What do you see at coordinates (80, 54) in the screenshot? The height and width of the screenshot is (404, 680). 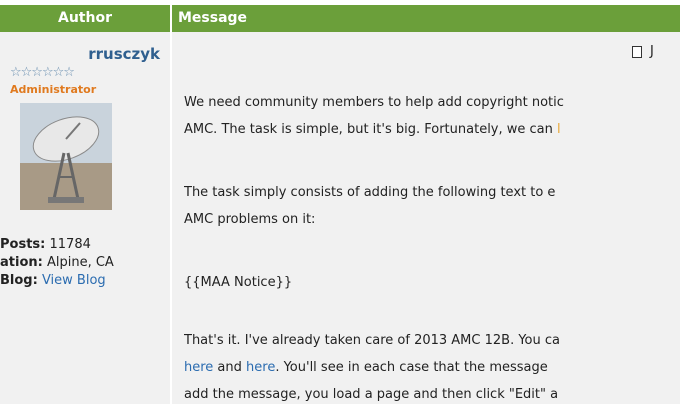 I see `author-username: rrusczyk` at bounding box center [80, 54].